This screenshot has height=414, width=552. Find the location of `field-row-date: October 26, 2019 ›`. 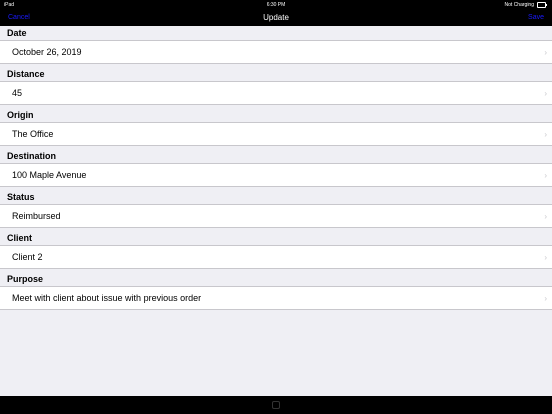

field-row-date: October 26, 2019 › is located at coordinates (276, 52).